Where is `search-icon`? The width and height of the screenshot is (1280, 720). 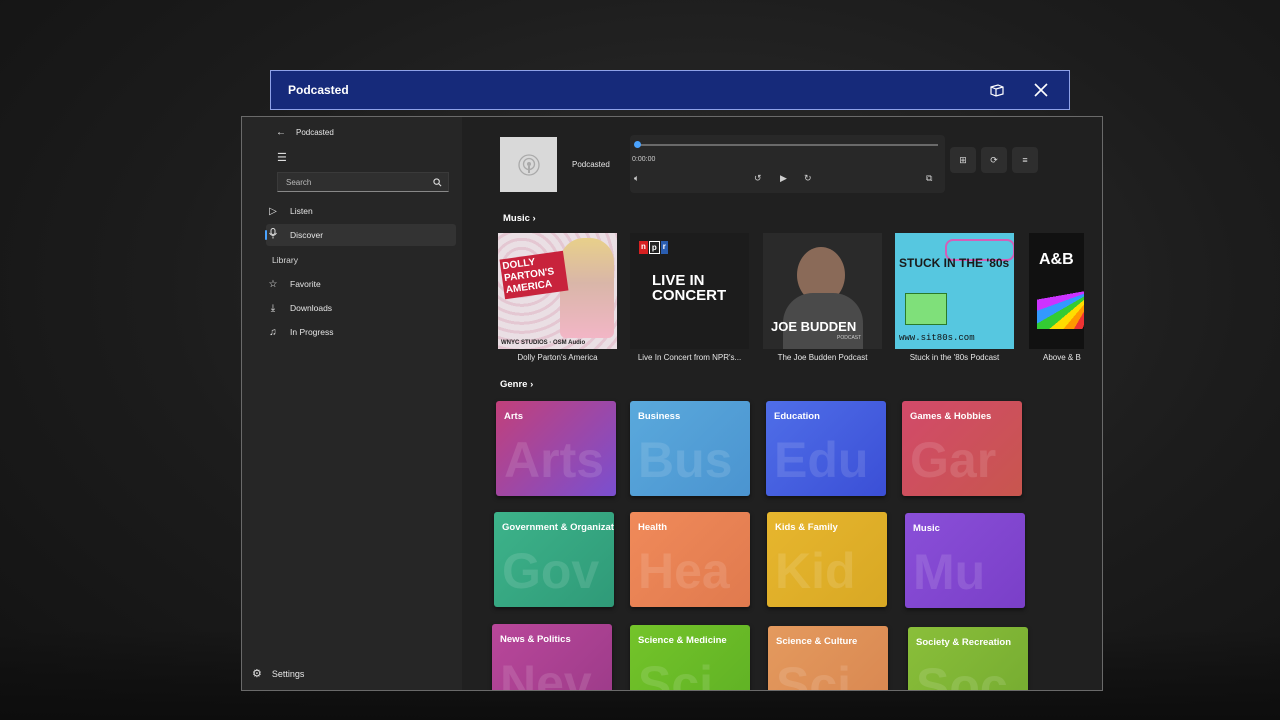
search-icon is located at coordinates (437, 182).